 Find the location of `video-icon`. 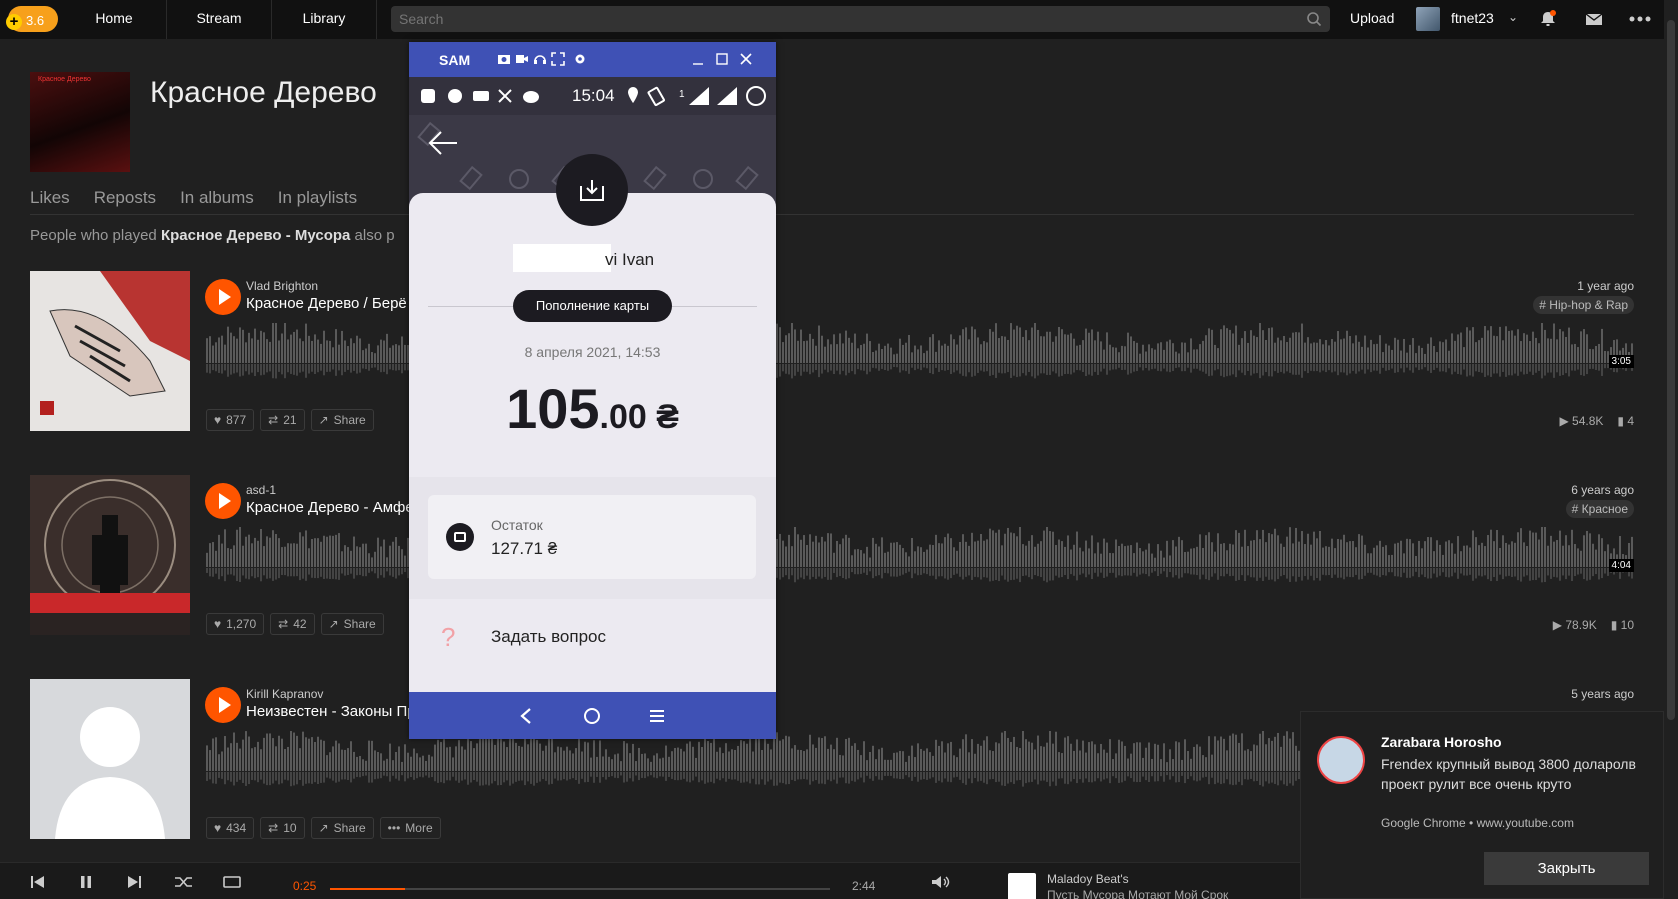

video-icon is located at coordinates (522, 59).